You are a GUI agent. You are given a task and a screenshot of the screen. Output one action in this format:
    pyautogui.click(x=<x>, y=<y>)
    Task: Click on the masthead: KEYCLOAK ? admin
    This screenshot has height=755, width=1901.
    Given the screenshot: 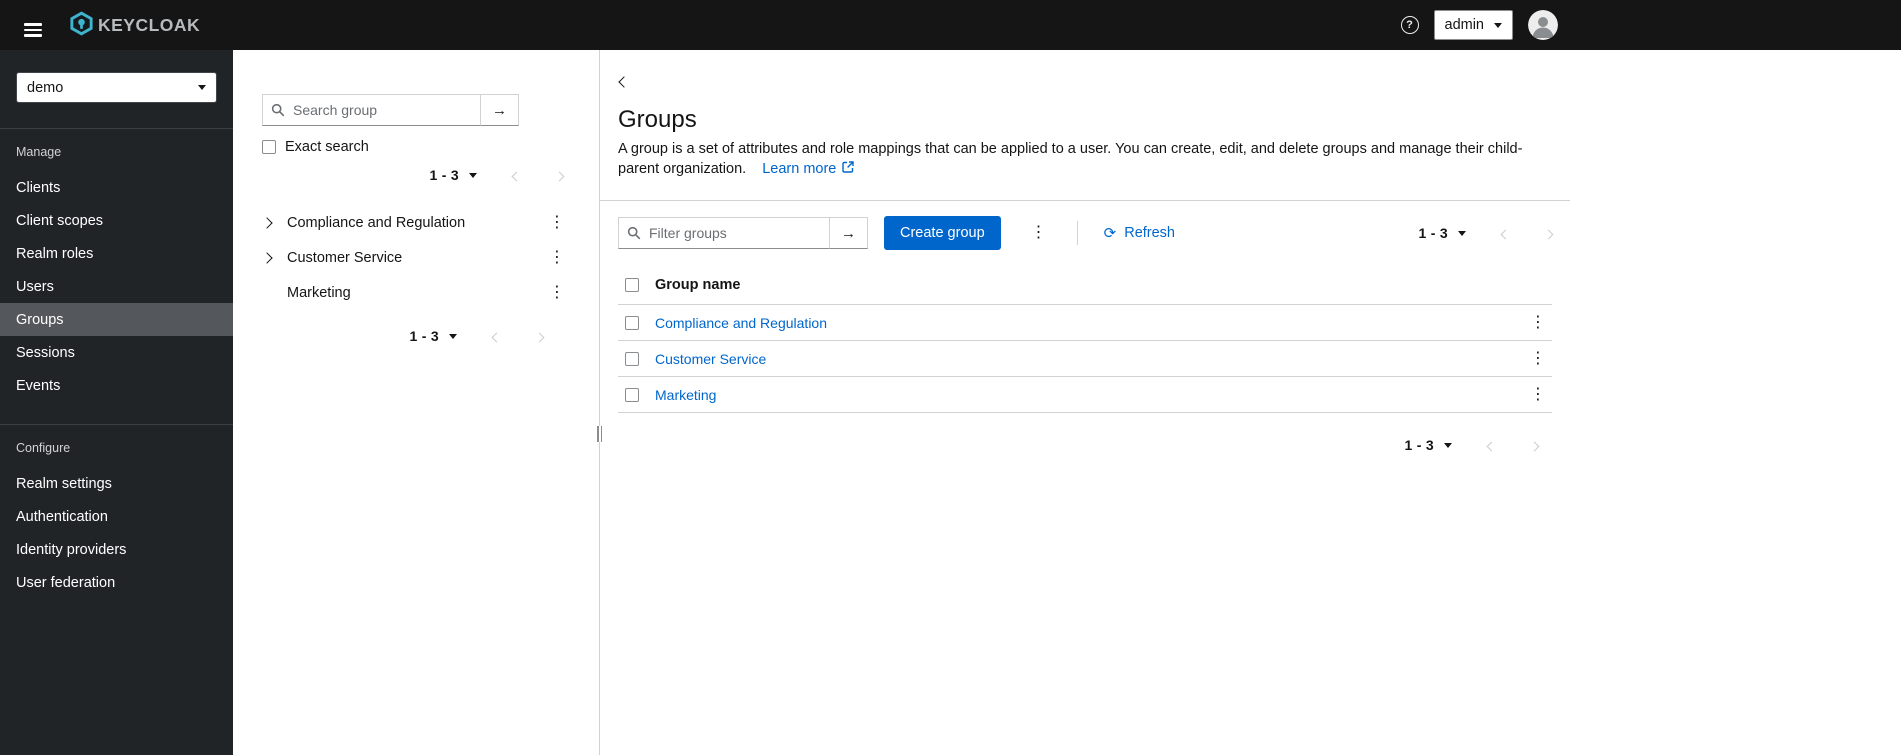 What is the action you would take?
    pyautogui.click(x=950, y=25)
    